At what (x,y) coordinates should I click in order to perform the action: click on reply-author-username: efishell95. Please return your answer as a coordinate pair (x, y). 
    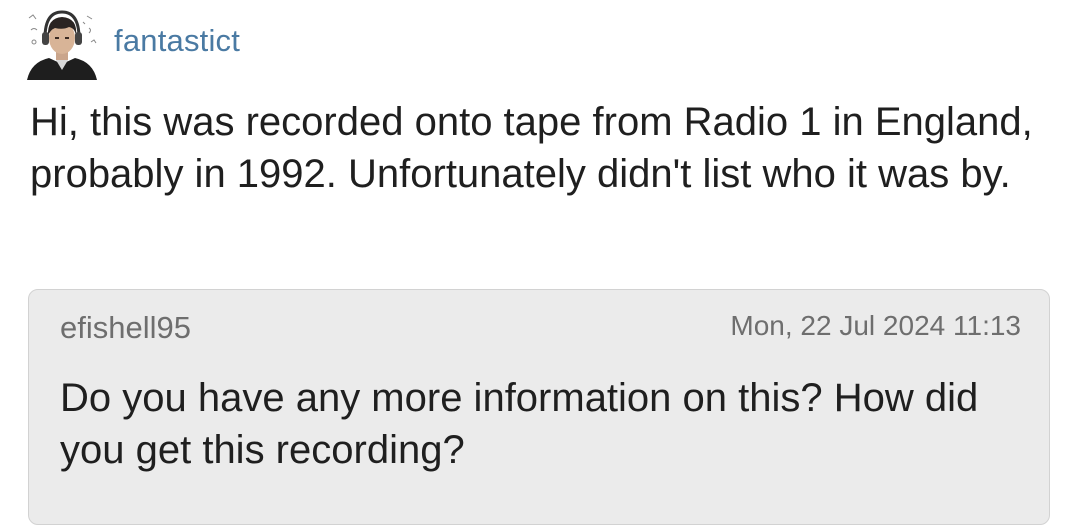
    Looking at the image, I should click on (125, 328).